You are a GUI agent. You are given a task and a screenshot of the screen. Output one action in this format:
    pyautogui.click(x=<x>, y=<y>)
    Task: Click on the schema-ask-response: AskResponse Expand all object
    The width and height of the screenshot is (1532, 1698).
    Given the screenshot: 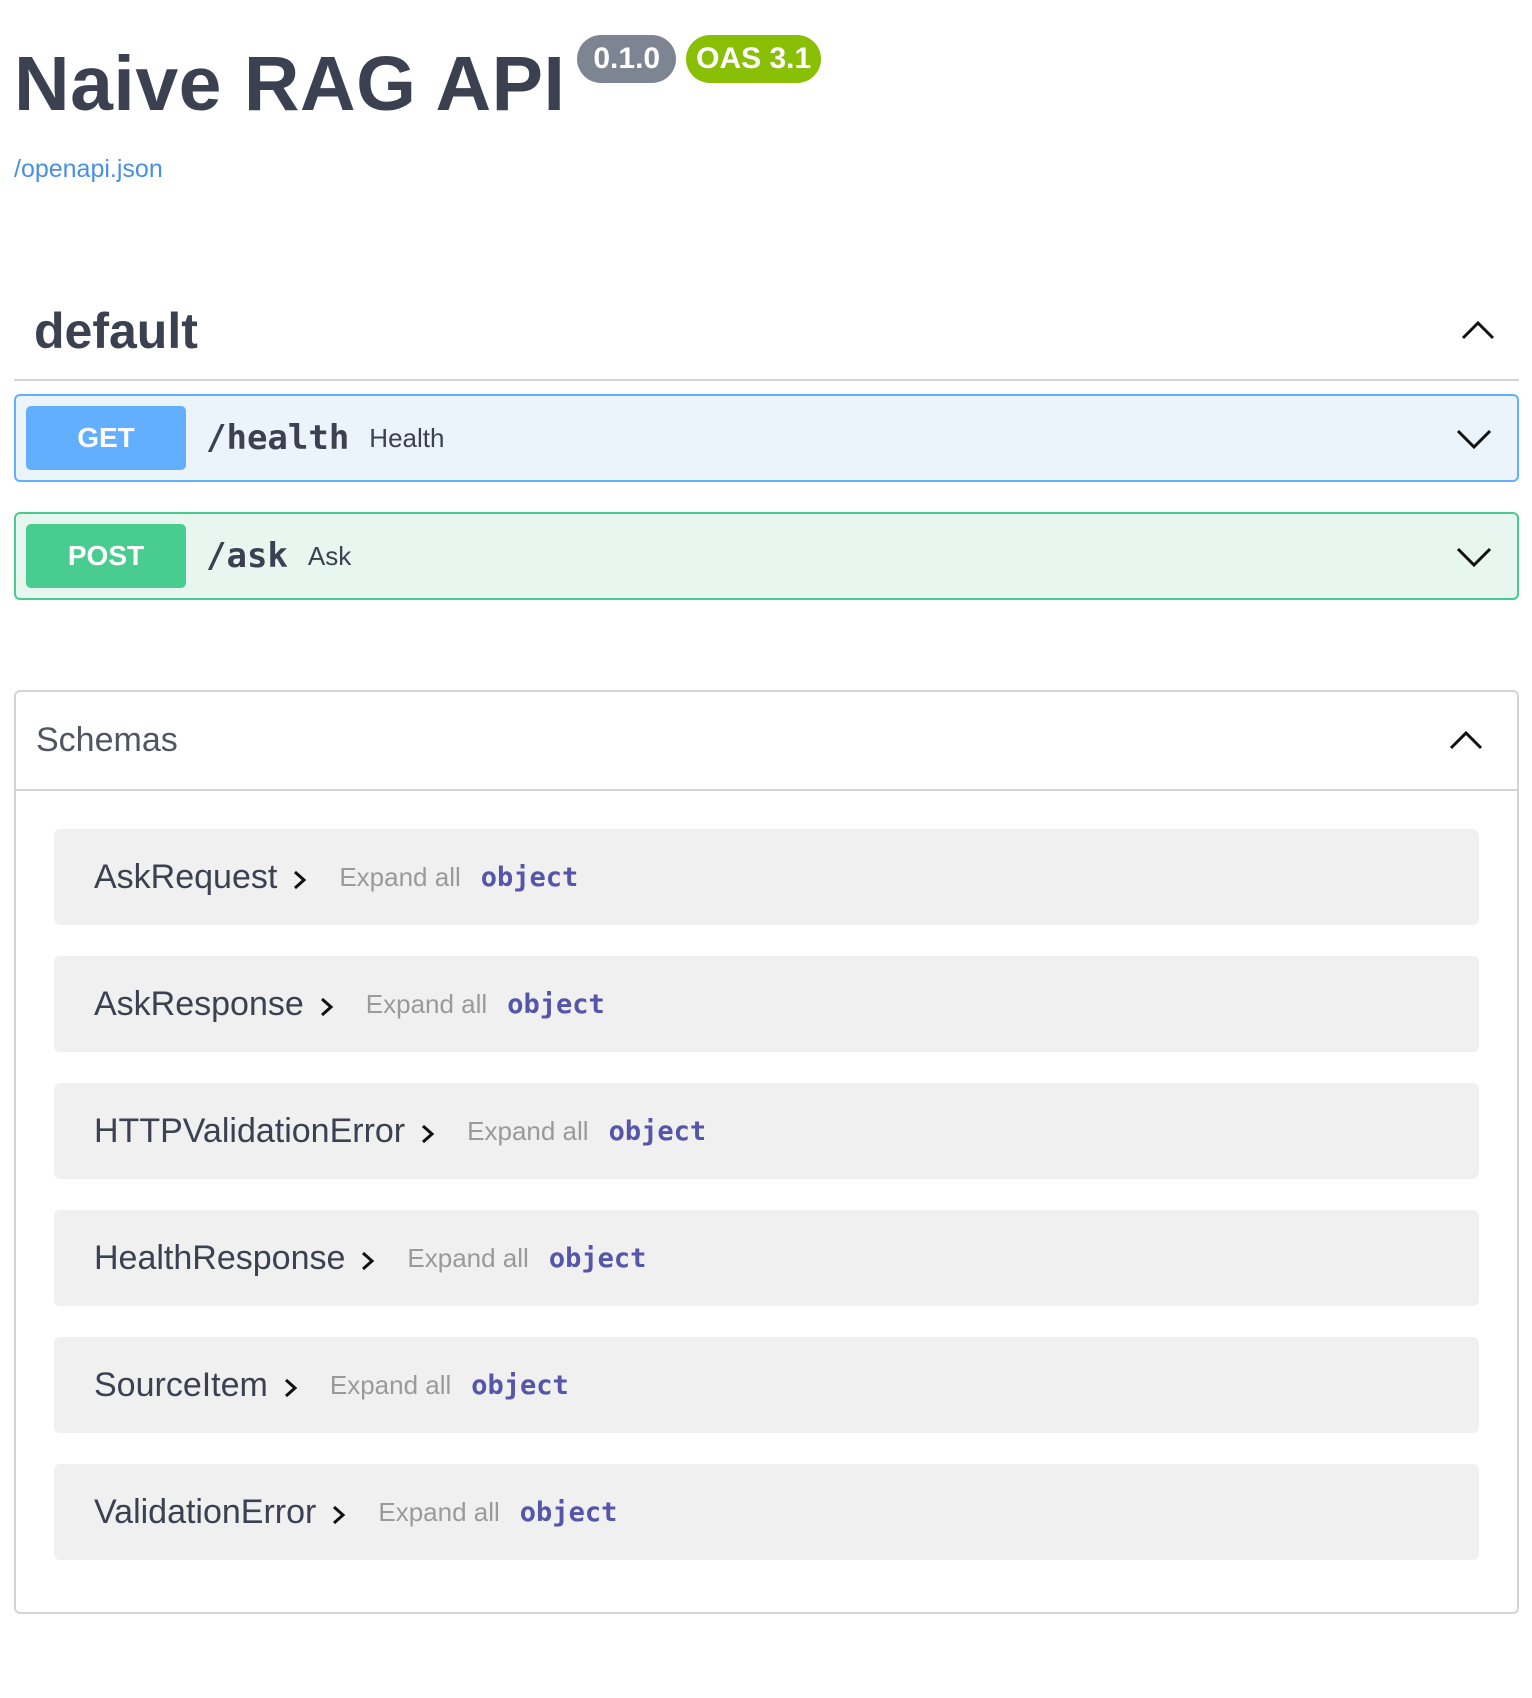 What is the action you would take?
    pyautogui.click(x=766, y=1004)
    